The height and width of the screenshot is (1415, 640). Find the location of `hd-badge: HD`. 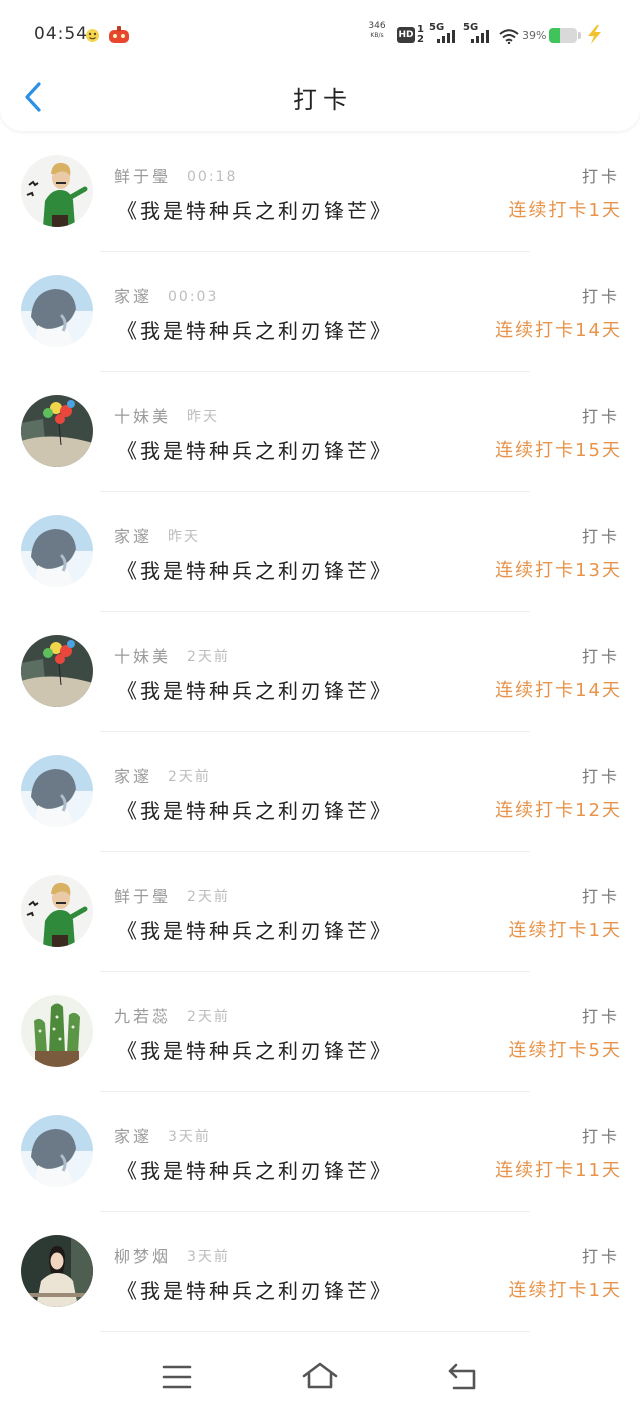

hd-badge: HD is located at coordinates (406, 35).